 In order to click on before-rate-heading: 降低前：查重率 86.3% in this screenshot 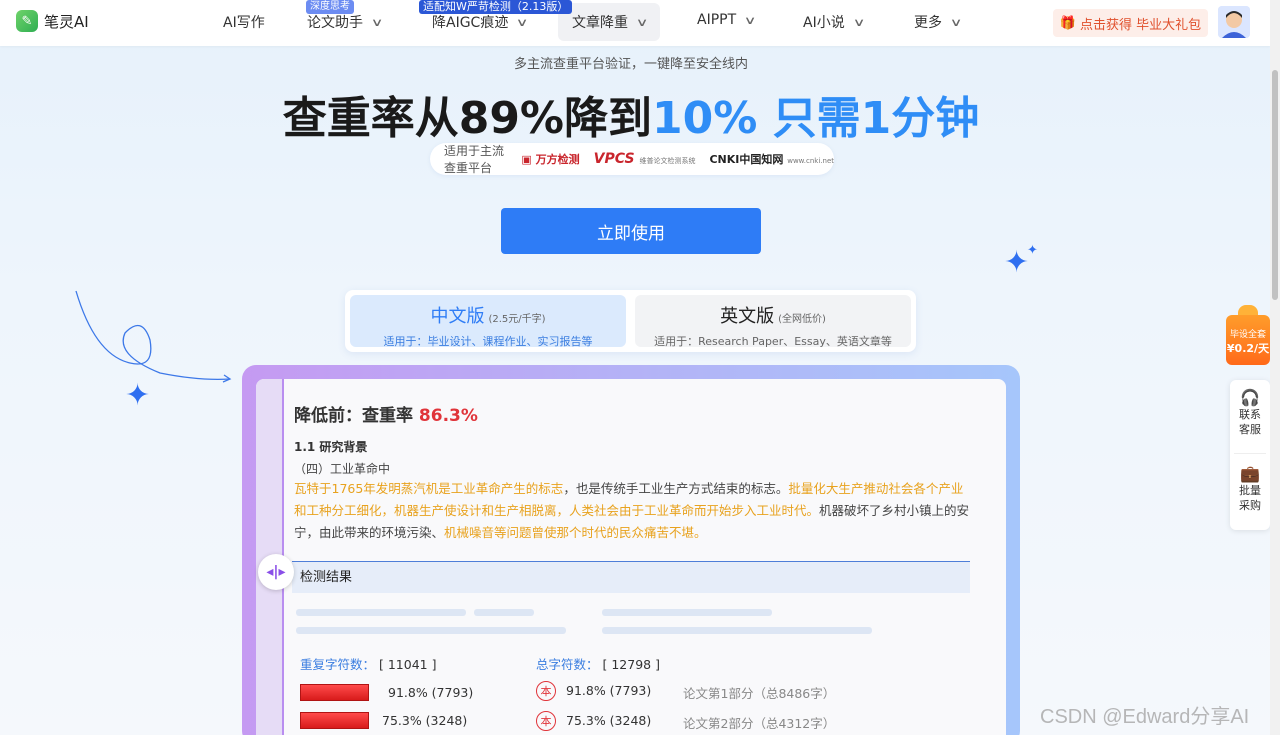, I will do `click(386, 413)`.